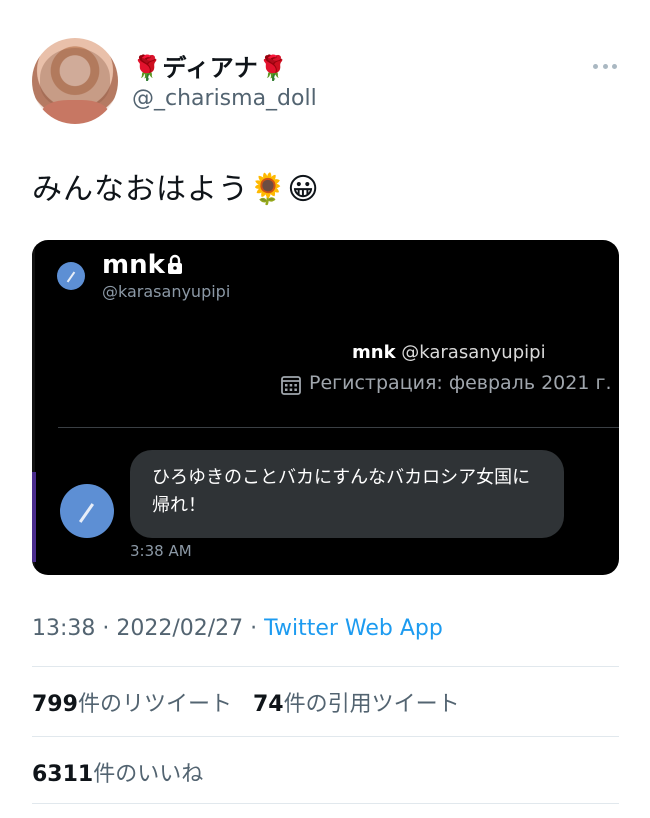  Describe the element at coordinates (154, 704) in the screenshot. I see `retweets-label: 件のリツイート` at that location.